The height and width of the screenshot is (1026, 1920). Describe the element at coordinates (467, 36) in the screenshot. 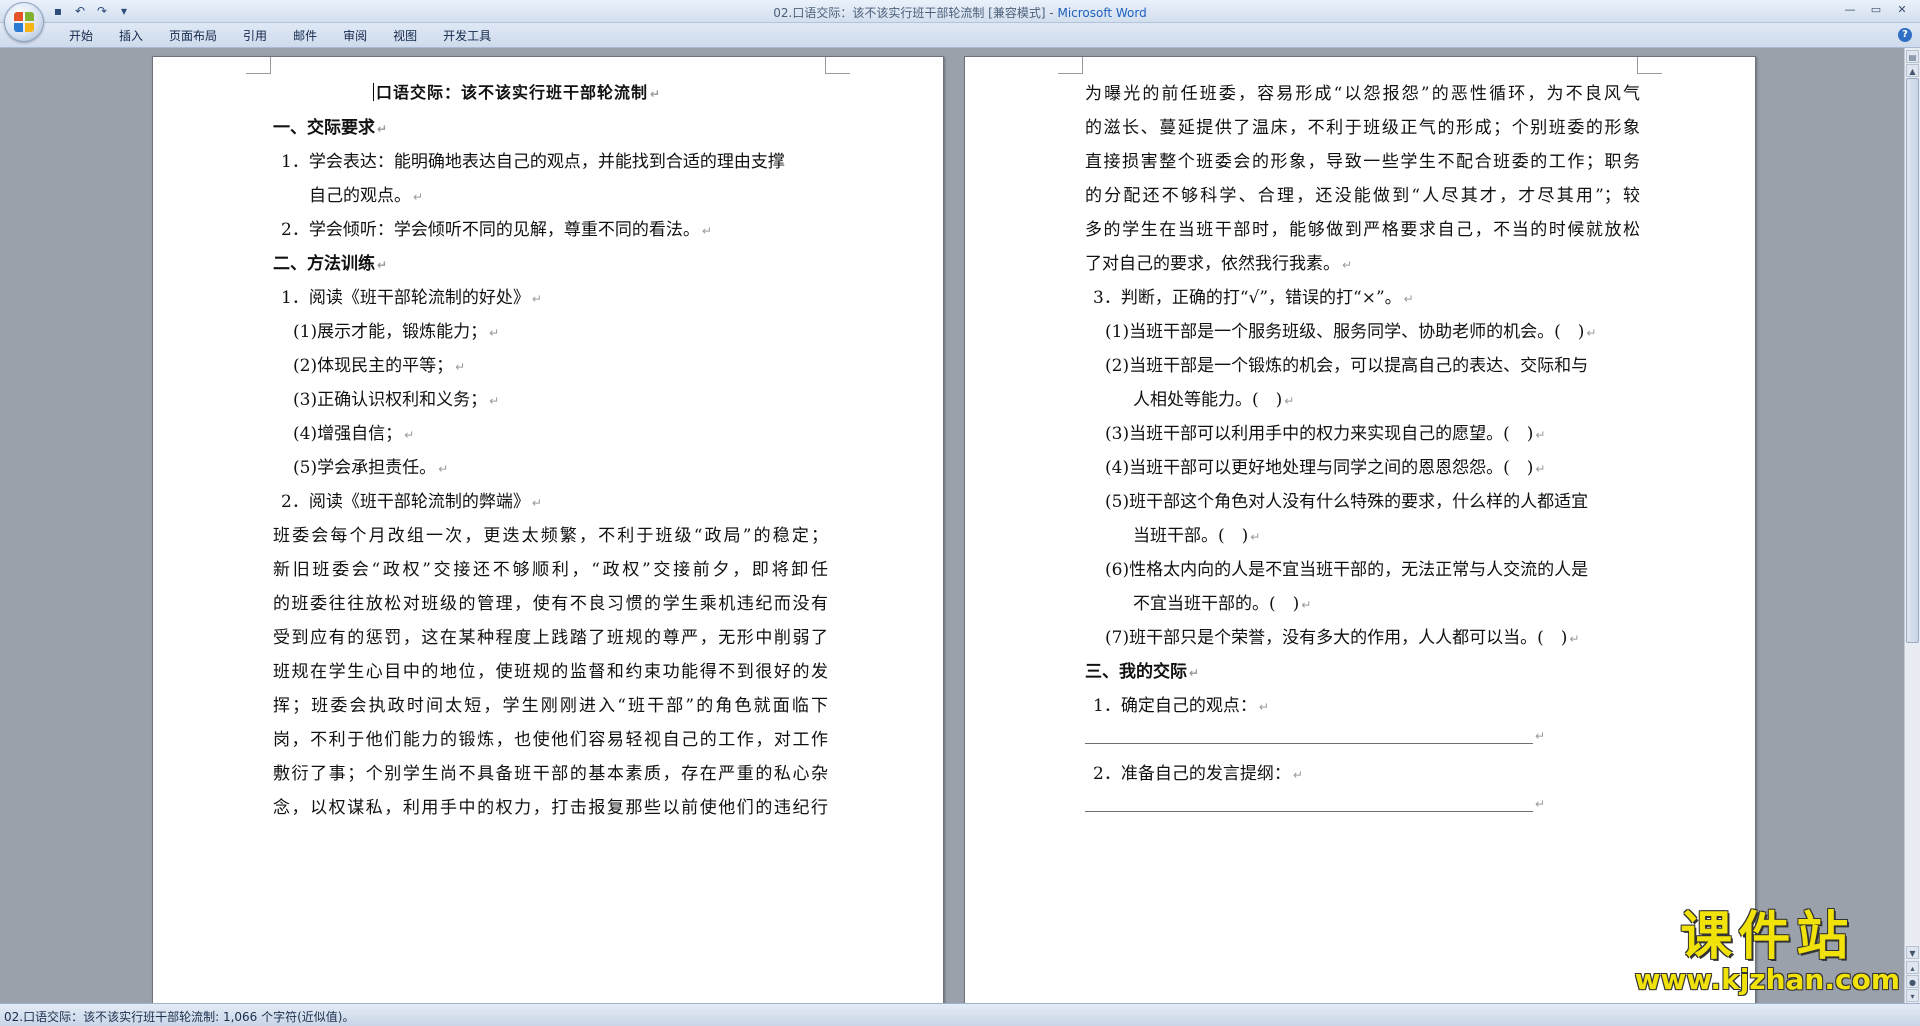

I see `tab-developer: 开发工具` at that location.